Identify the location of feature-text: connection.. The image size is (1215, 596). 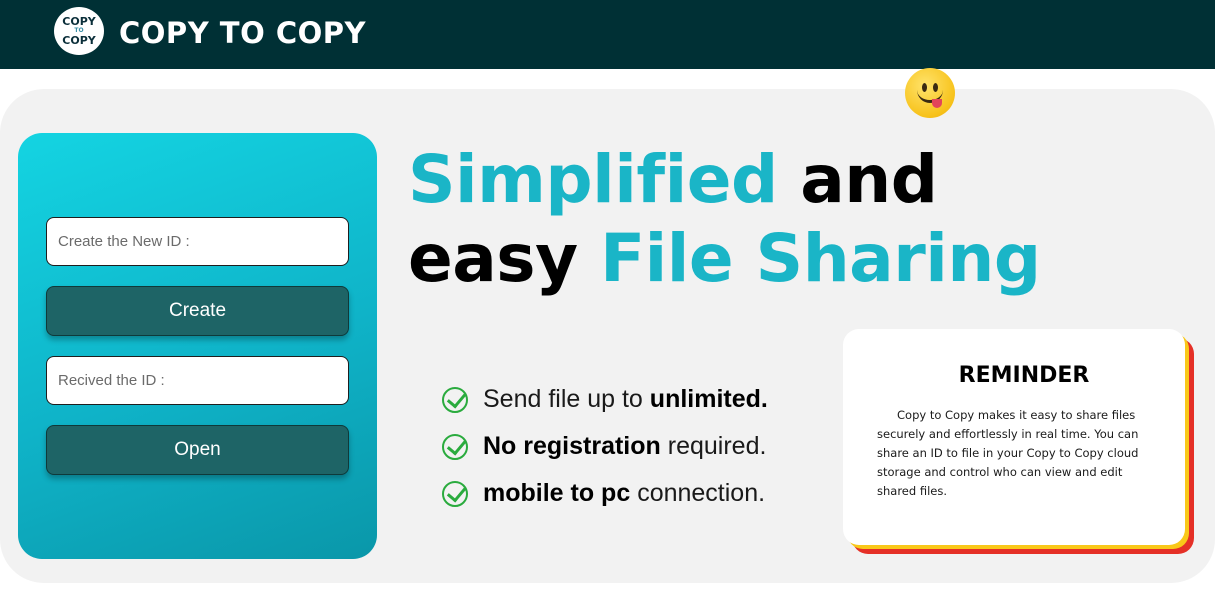
(701, 493).